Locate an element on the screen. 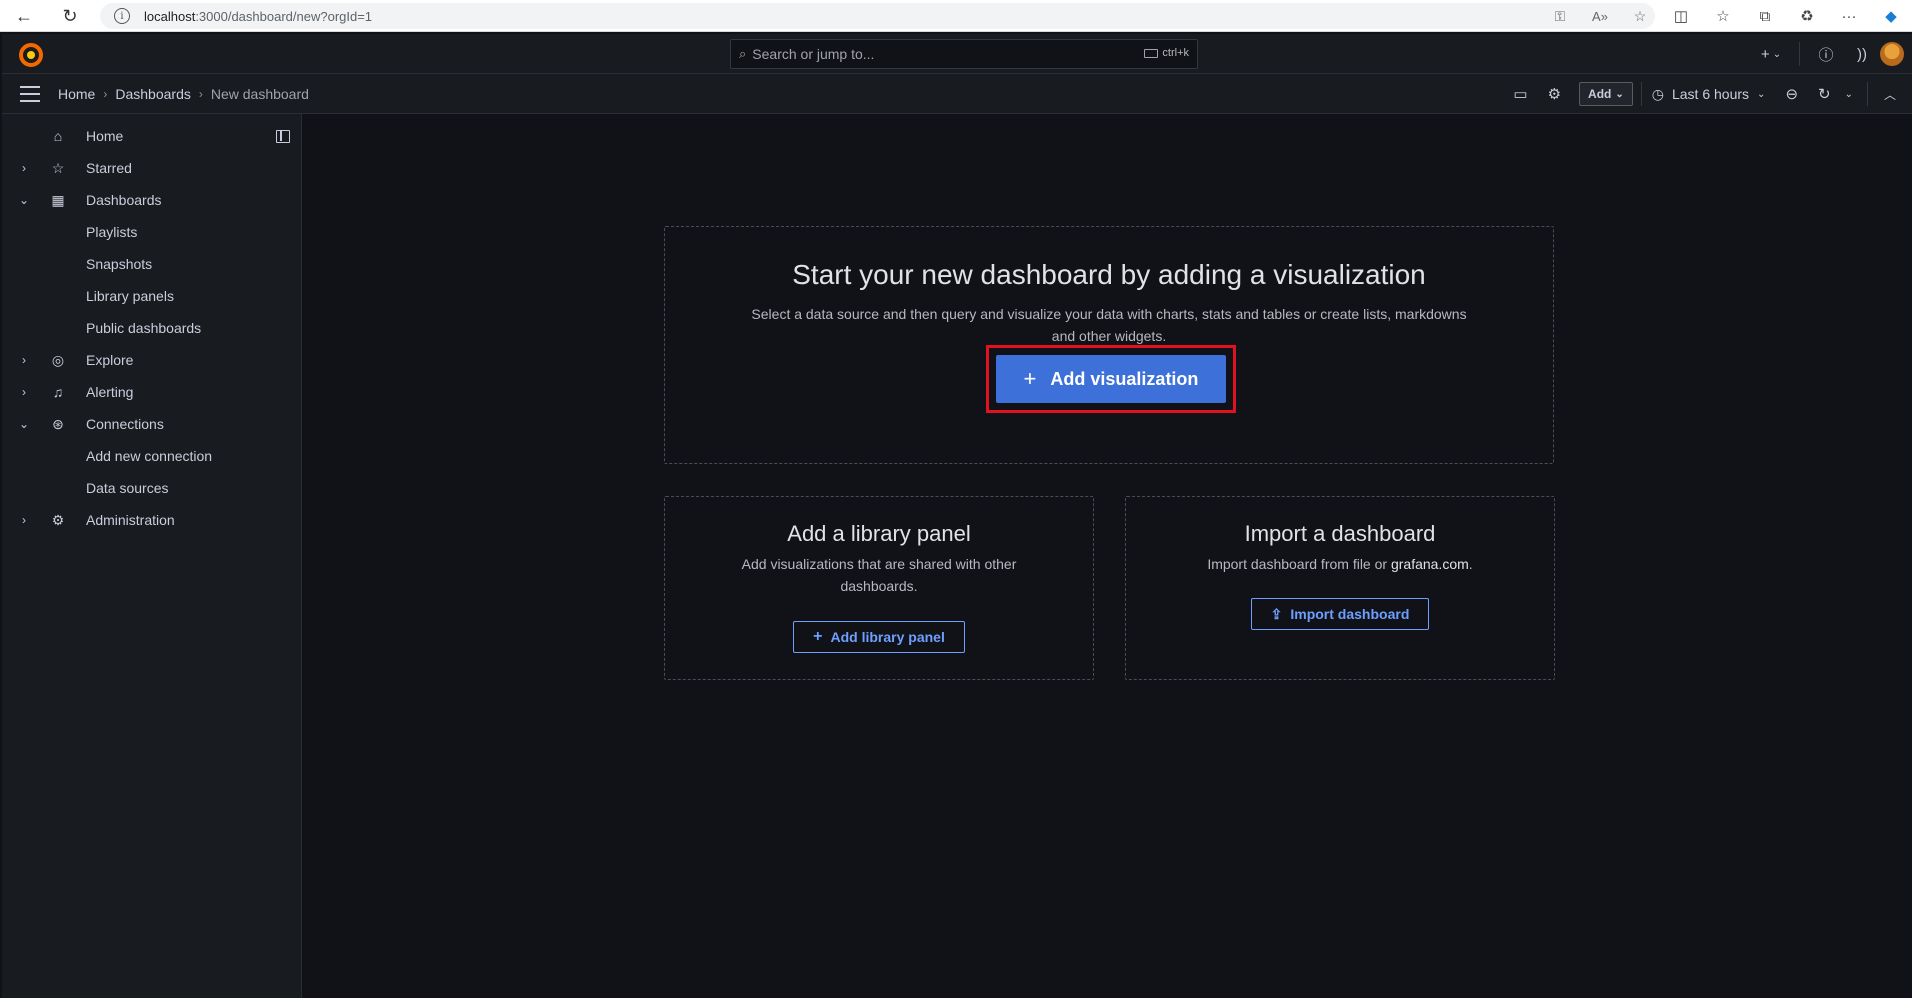 This screenshot has width=1912, height=998. keyboard-icon is located at coordinates (1151, 53).